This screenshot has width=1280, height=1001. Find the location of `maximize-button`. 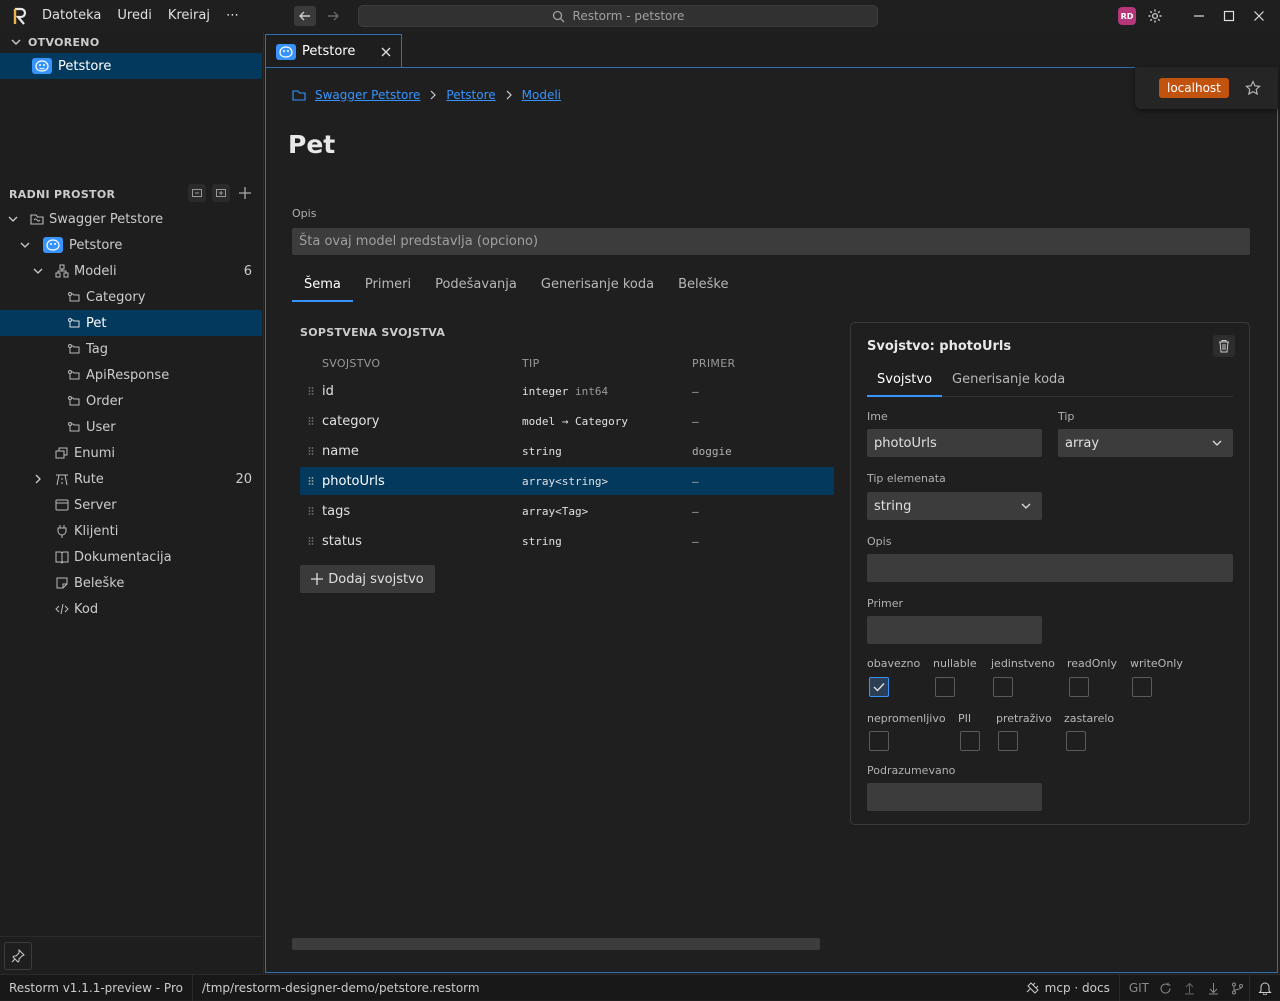

maximize-button is located at coordinates (1229, 16).